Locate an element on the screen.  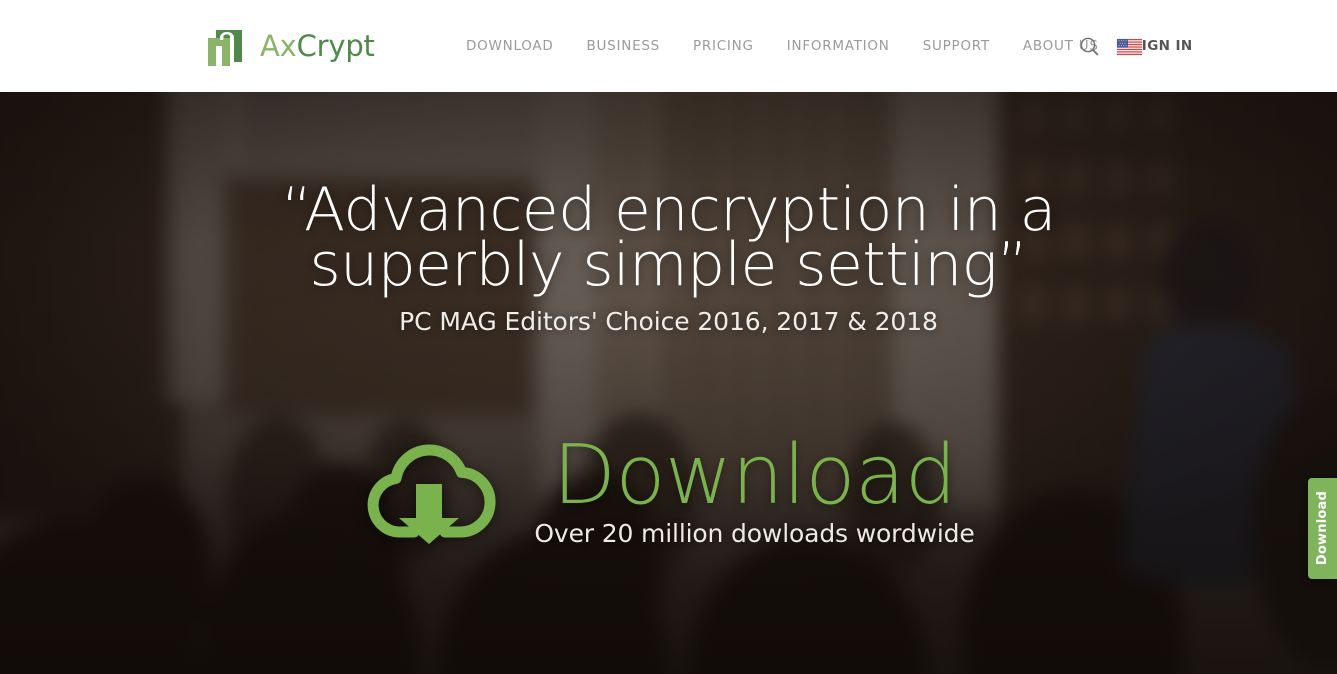
us-flag-icon is located at coordinates (1129, 47).